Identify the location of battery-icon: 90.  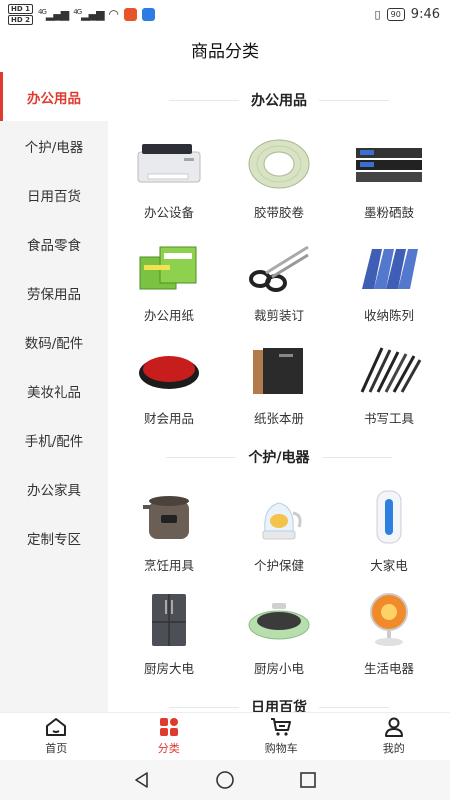
(395, 14).